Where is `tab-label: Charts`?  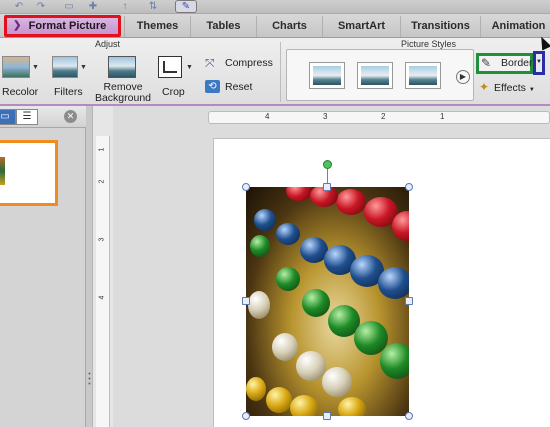
tab-label: Charts is located at coordinates (289, 26).